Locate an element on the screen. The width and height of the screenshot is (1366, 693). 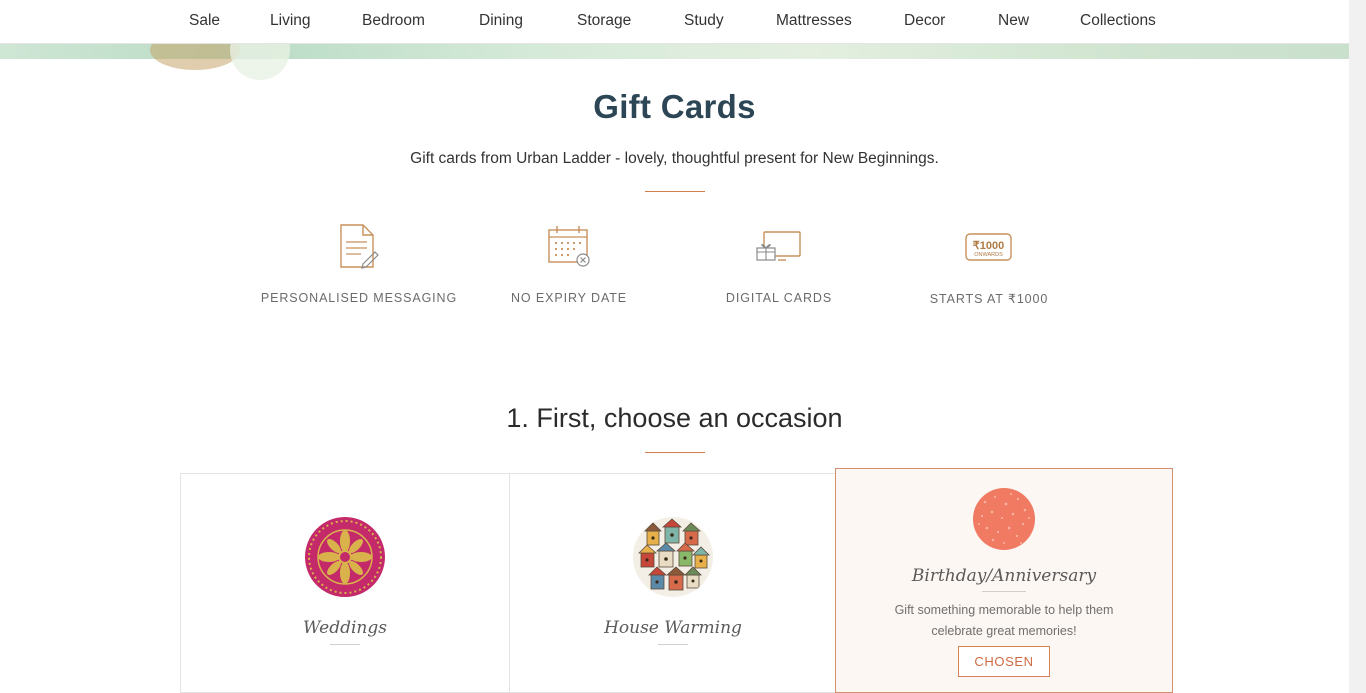
badge-amount-text: ₹1000 is located at coordinates (988, 246).